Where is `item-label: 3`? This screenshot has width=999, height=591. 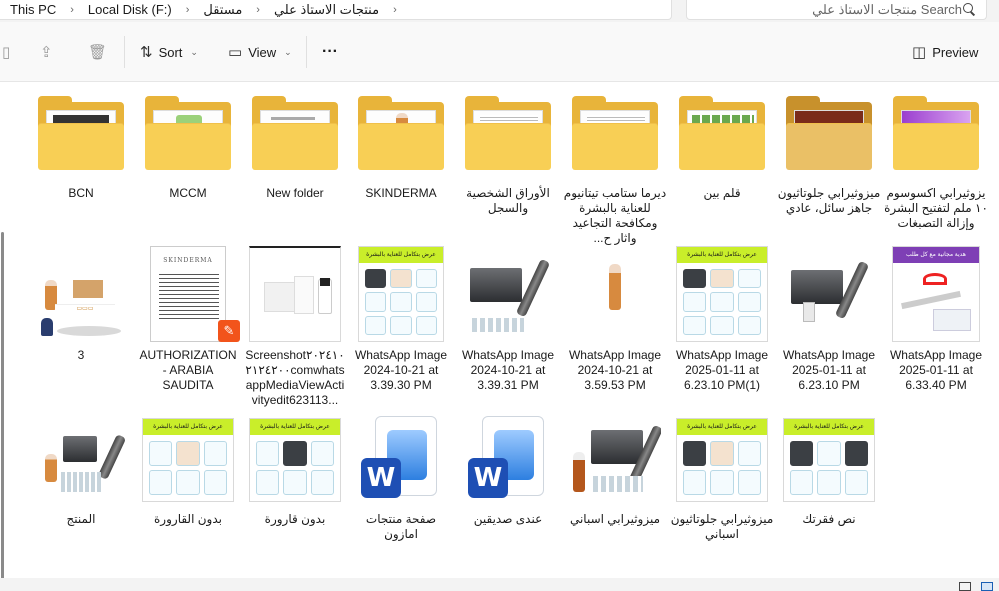
item-label: 3 is located at coordinates (81, 355).